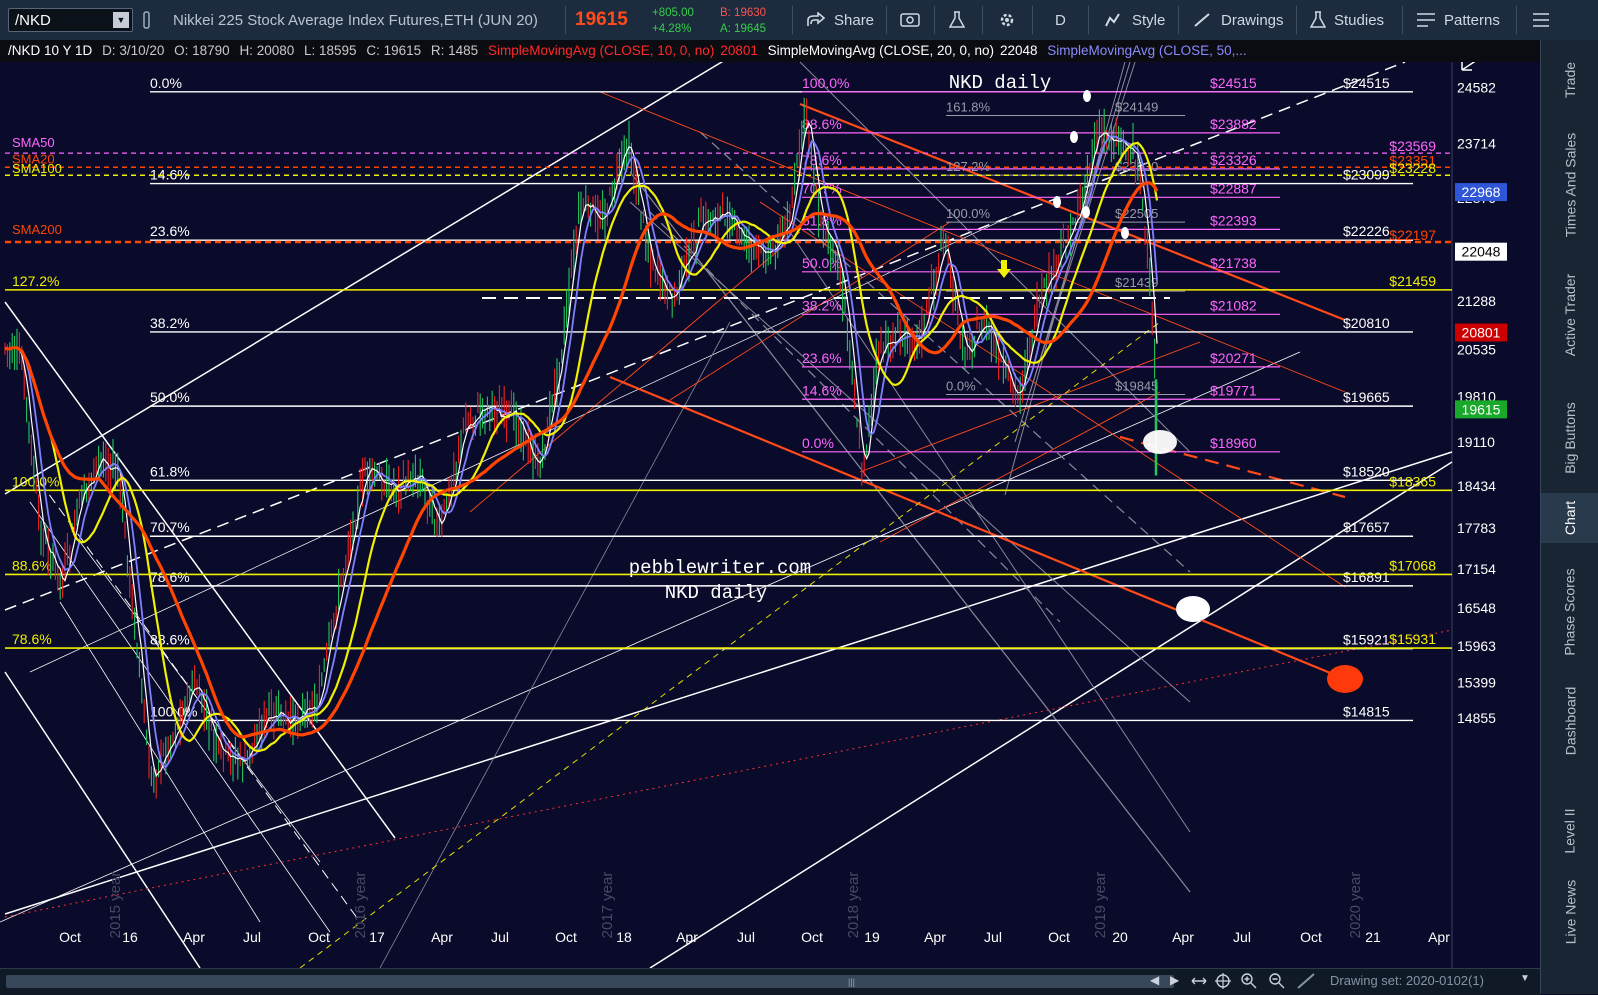 Image resolution: width=1598 pixels, height=995 pixels. Describe the element at coordinates (1481, 333) in the screenshot. I see `price-tag: 20801` at that location.